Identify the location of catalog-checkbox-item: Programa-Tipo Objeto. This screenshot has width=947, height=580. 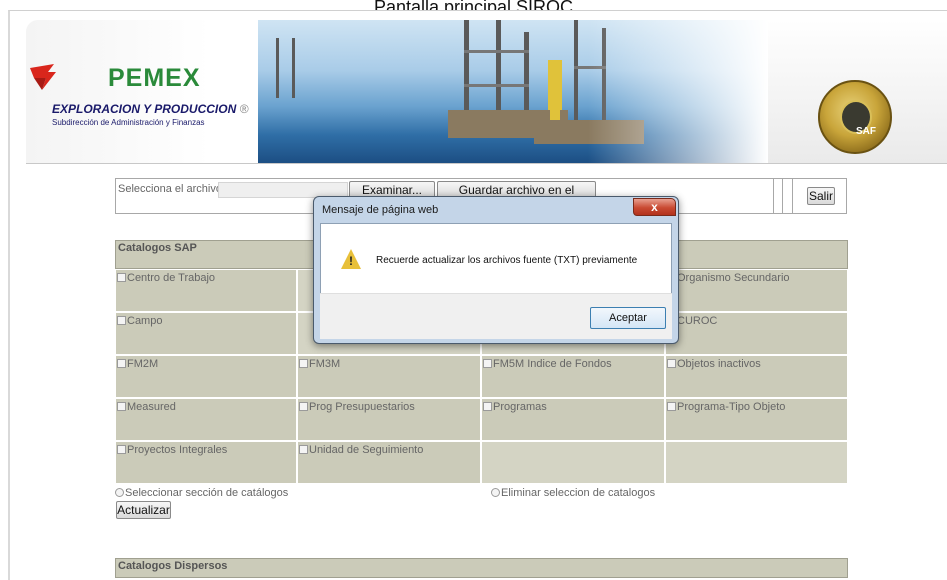
(726, 407).